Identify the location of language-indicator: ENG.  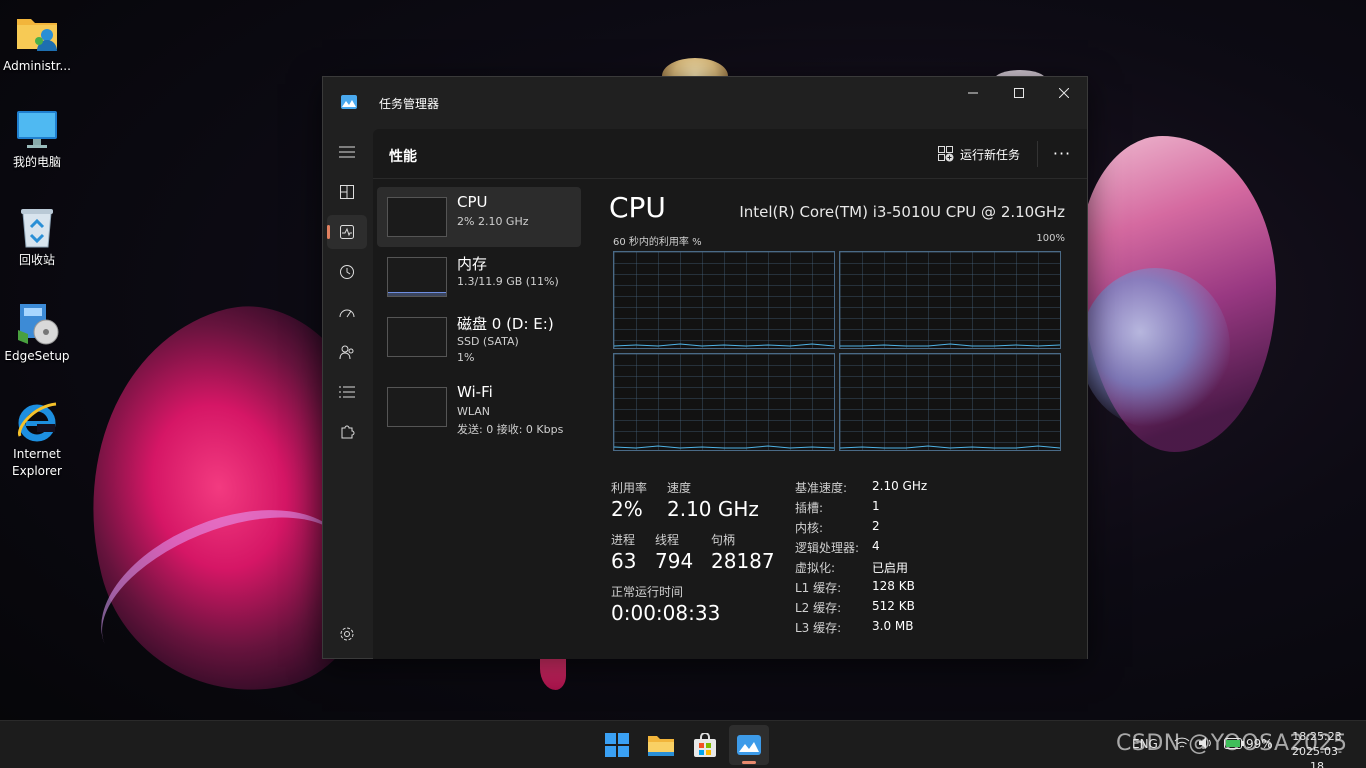
(1145, 744).